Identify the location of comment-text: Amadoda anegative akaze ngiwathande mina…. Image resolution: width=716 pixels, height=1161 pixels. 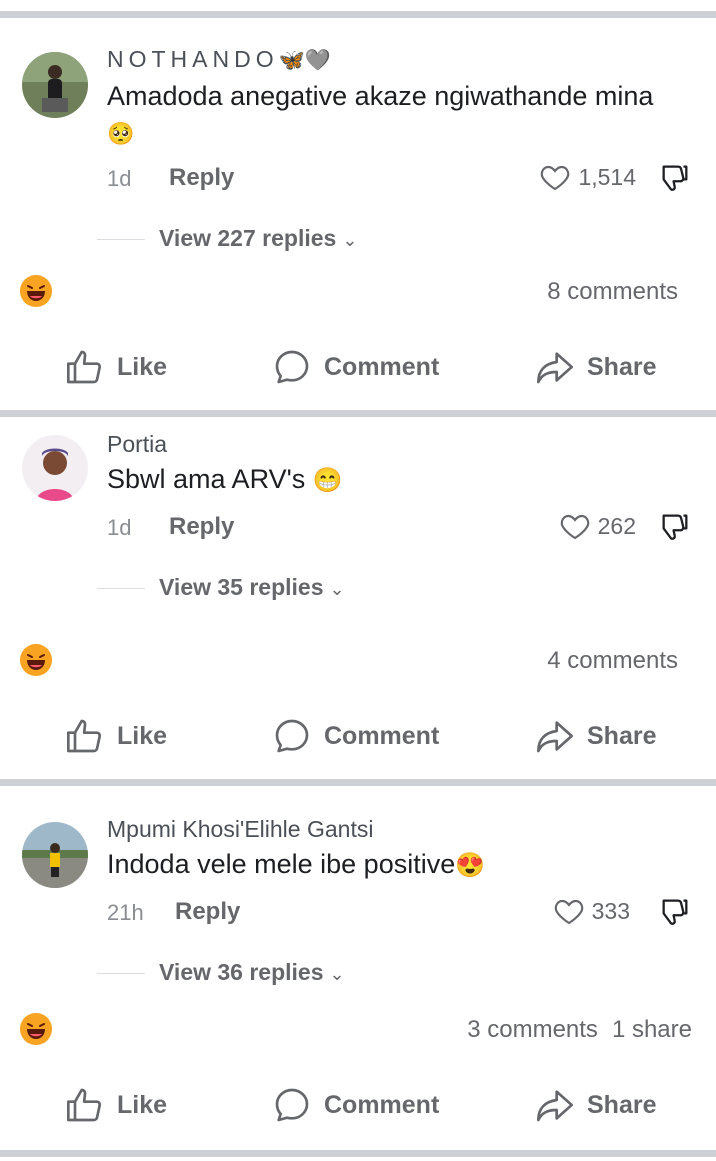
(380, 113).